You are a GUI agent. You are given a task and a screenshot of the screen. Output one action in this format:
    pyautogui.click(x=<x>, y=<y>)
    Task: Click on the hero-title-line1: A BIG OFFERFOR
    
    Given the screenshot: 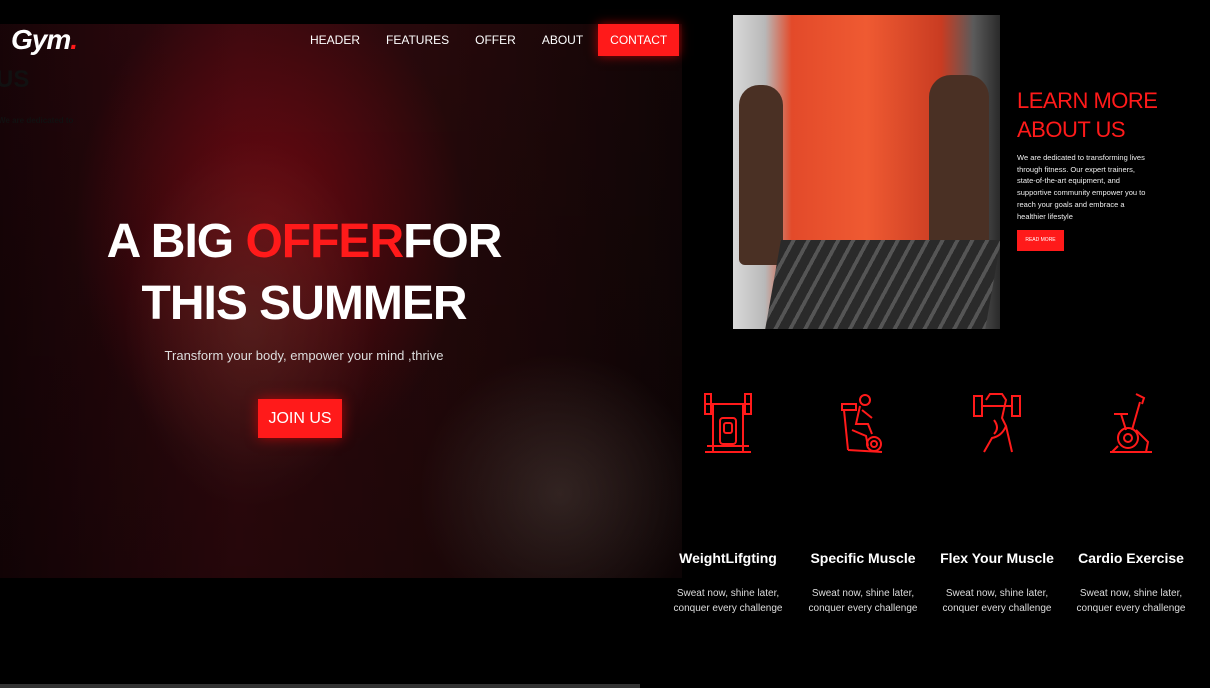 What is the action you would take?
    pyautogui.click(x=304, y=241)
    